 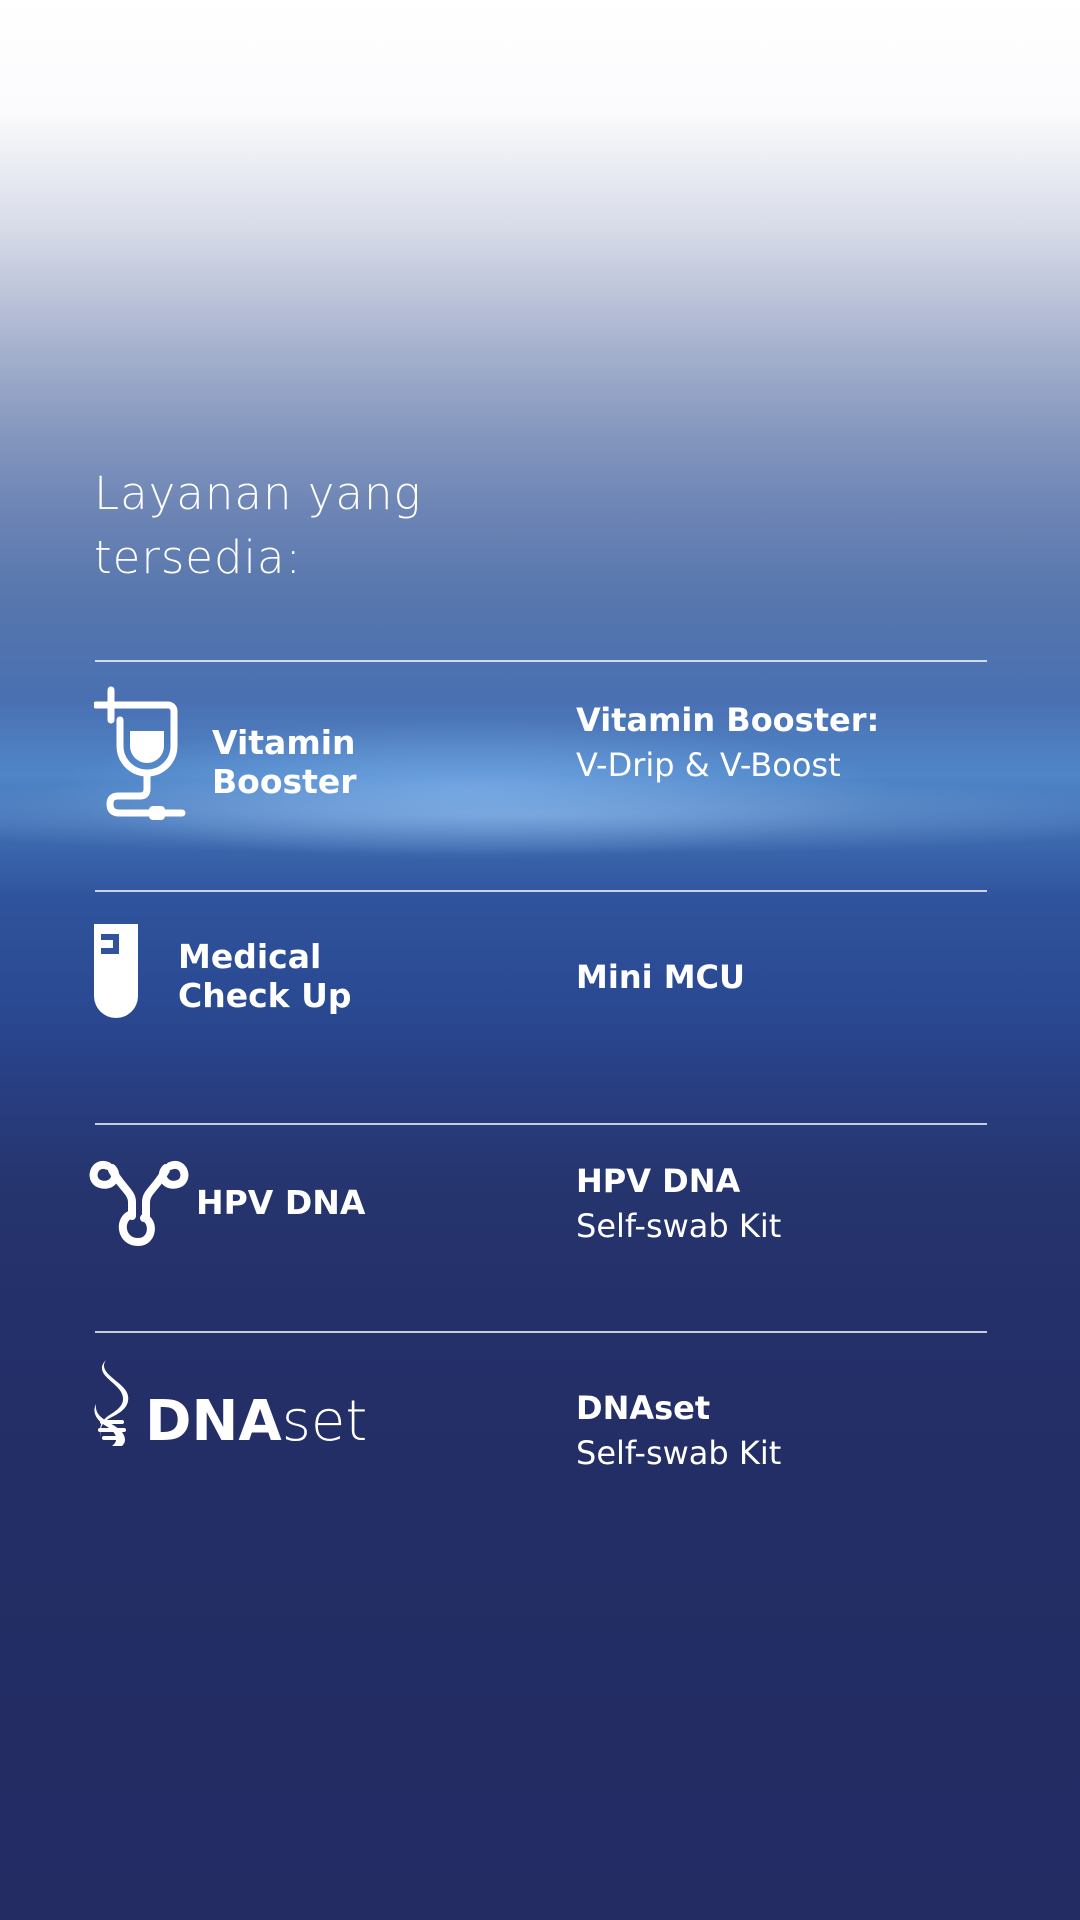 I want to click on service-subtitle: V-Drip & V-Boost, so click(x=708, y=765).